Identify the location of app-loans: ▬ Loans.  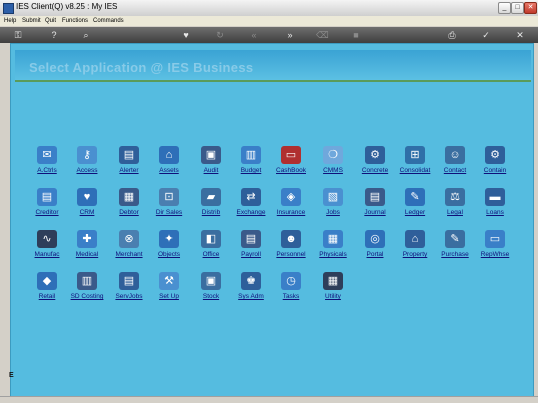
(495, 206).